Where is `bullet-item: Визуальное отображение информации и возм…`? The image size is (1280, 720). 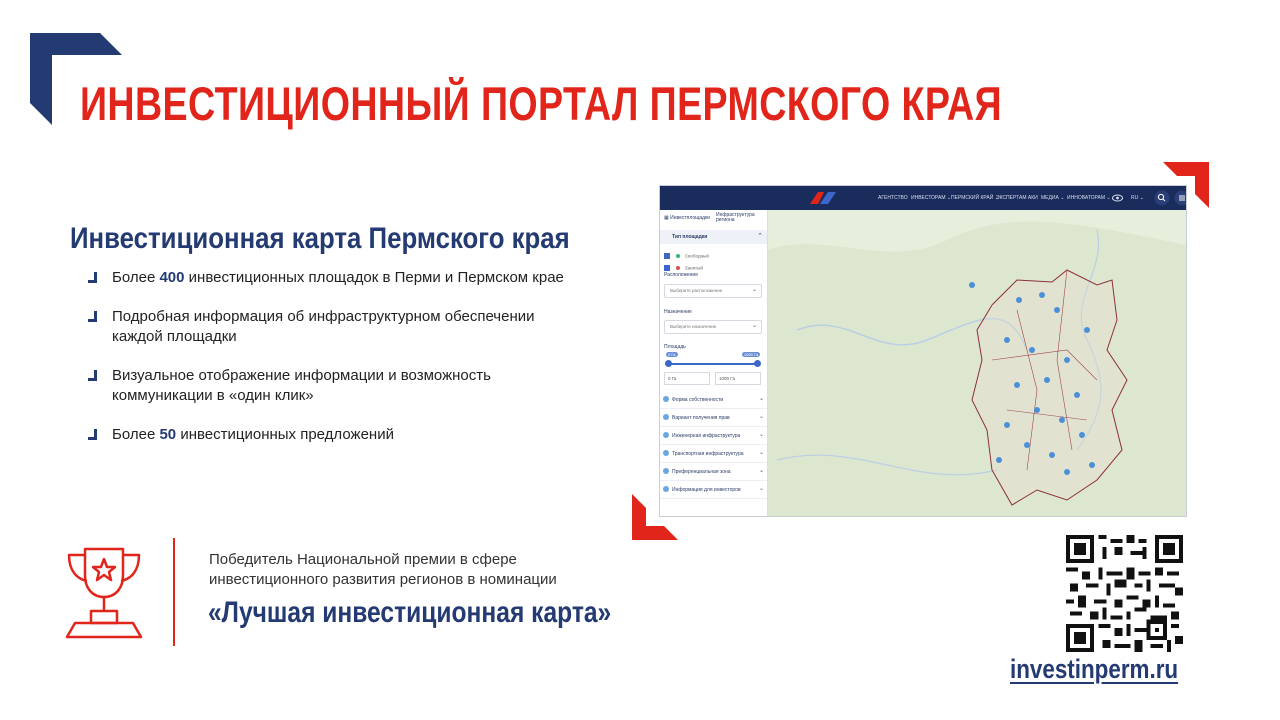 bullet-item: Визуальное отображение информации и возм… is located at coordinates (348, 386).